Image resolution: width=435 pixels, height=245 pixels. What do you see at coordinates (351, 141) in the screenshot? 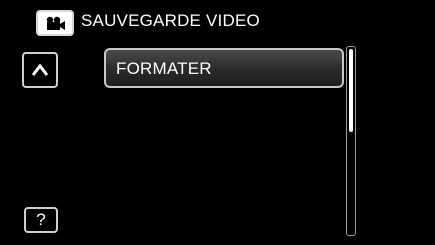
I see `scrollbar` at bounding box center [351, 141].